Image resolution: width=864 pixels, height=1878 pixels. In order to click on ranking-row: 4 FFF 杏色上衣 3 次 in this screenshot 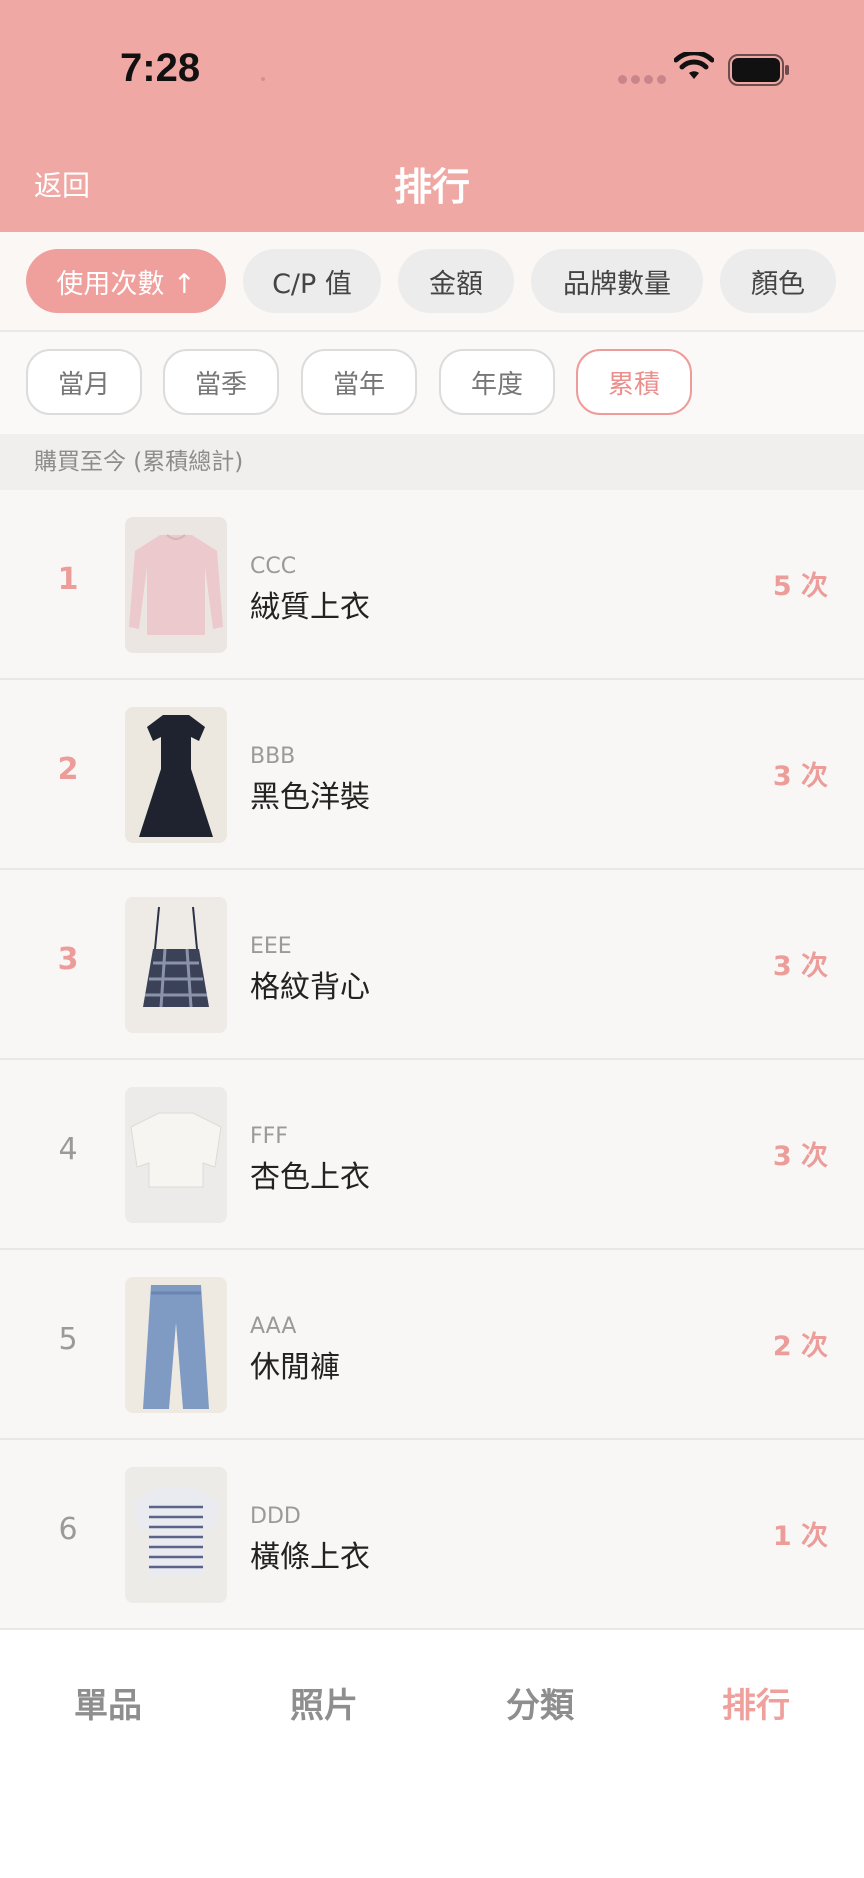, I will do `click(432, 1155)`.